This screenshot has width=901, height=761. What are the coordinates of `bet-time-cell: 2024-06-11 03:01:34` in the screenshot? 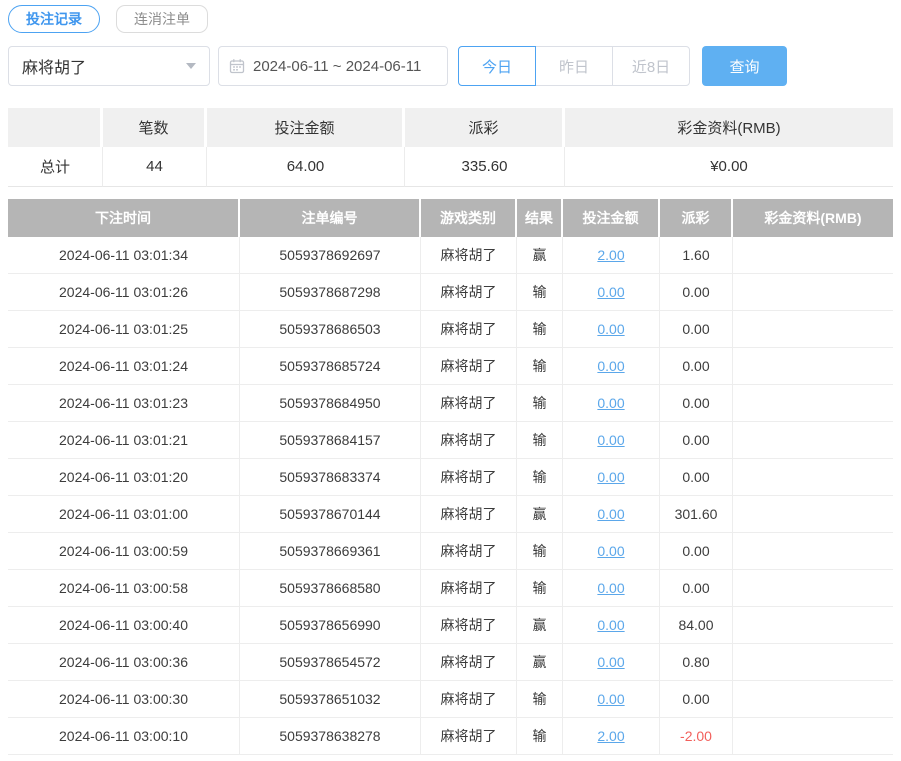 It's located at (124, 255).